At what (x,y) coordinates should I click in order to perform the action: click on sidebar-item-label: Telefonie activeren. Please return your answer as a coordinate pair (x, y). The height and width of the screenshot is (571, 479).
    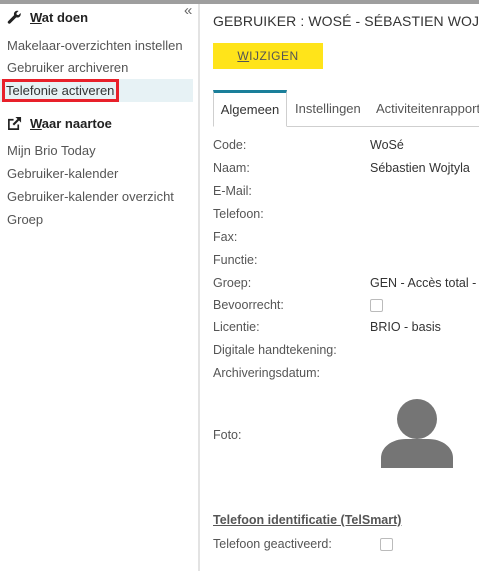
    Looking at the image, I should click on (61, 90).